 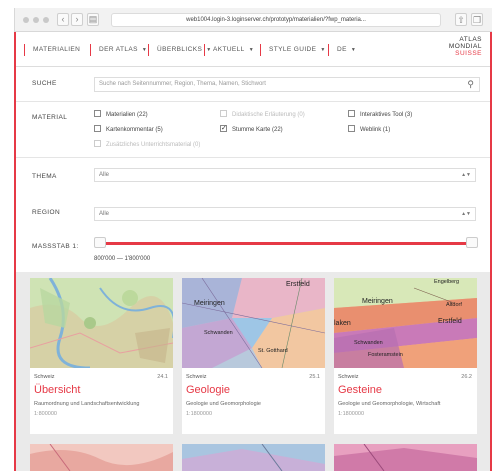 What do you see at coordinates (342, 323) in the screenshot?
I see `map-label: laken` at bounding box center [342, 323].